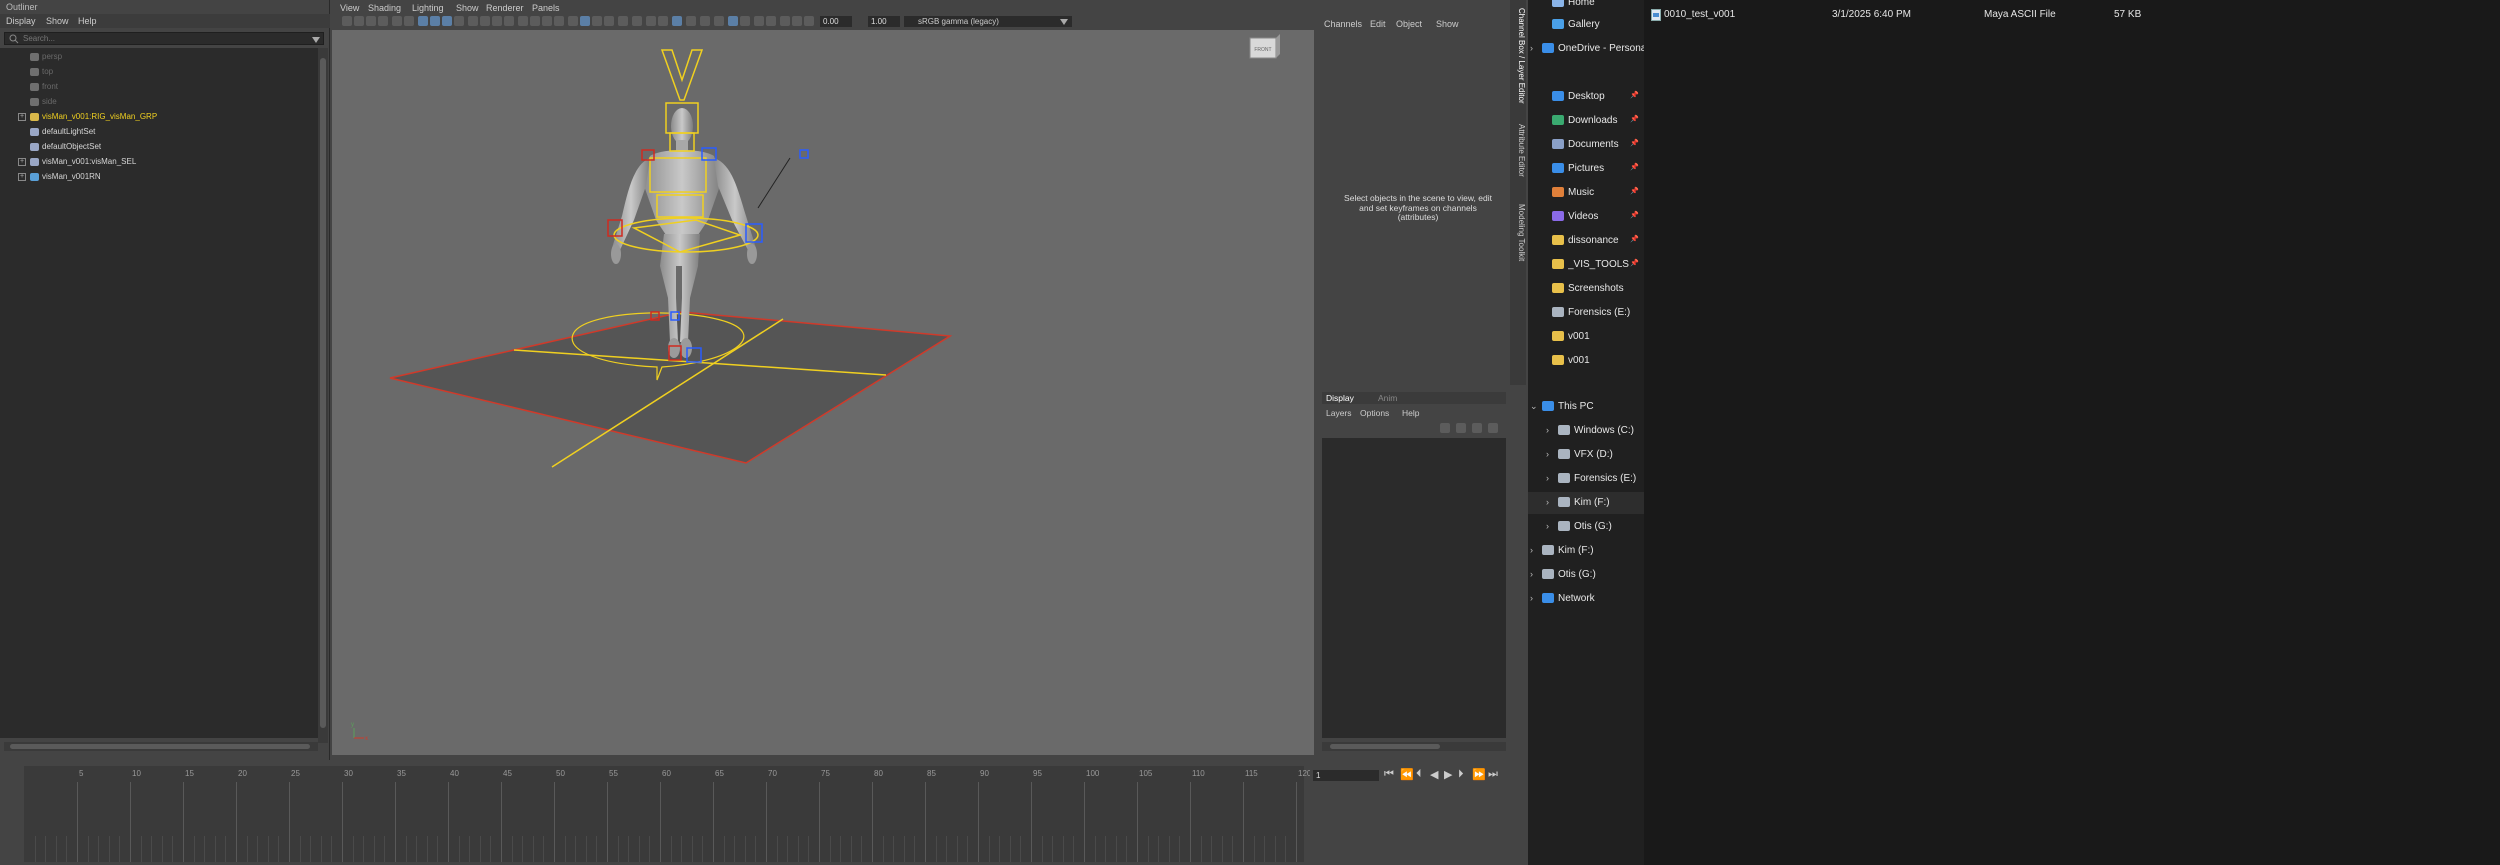 The height and width of the screenshot is (865, 2500). Describe the element at coordinates (1445, 428) in the screenshot. I see `move-layer-up-icon` at that location.